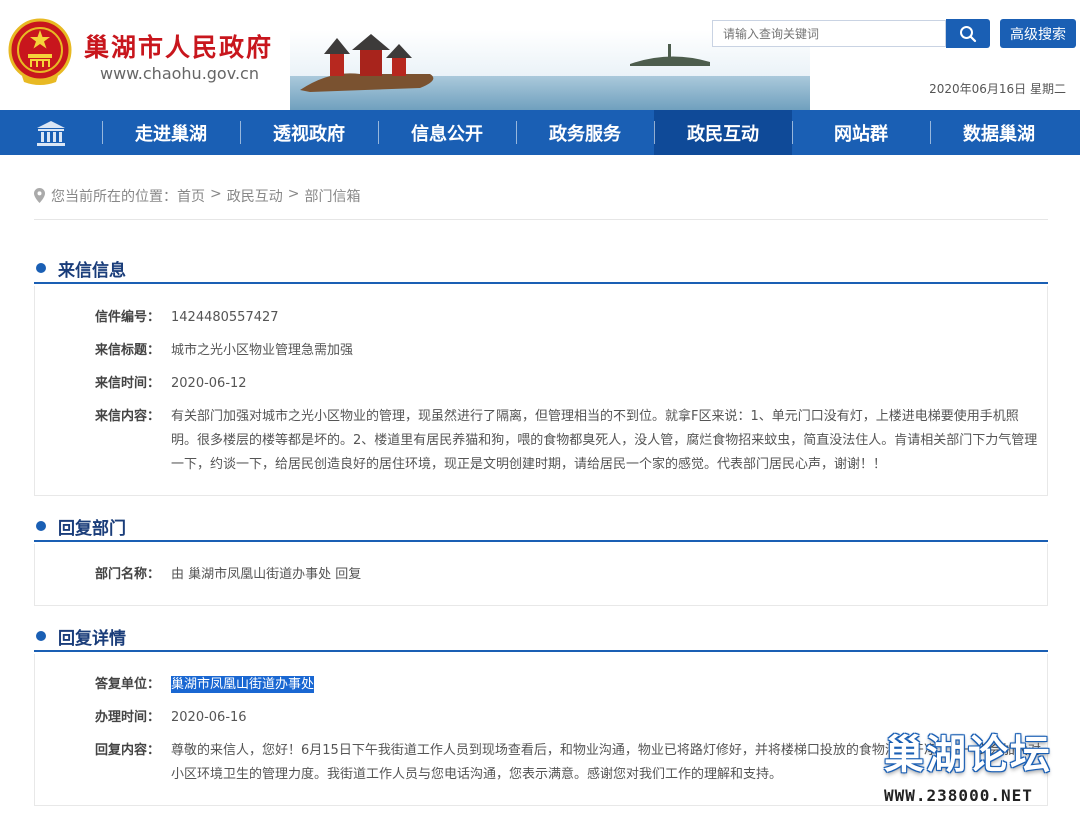  I want to click on field-label: 来信内容：, so click(128, 416).